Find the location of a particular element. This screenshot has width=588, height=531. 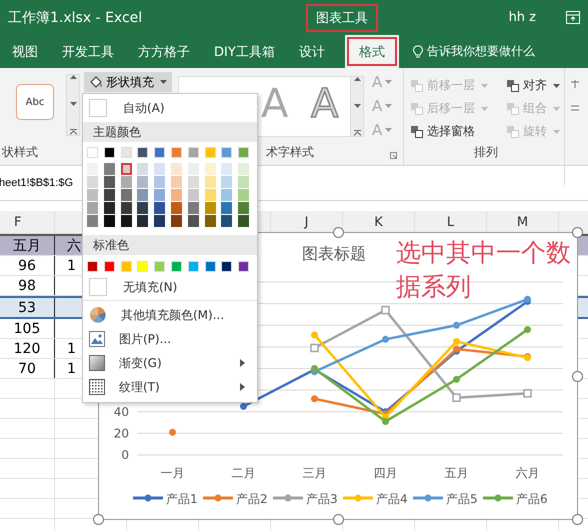

menu-item: 无填充(N) is located at coordinates (170, 287).